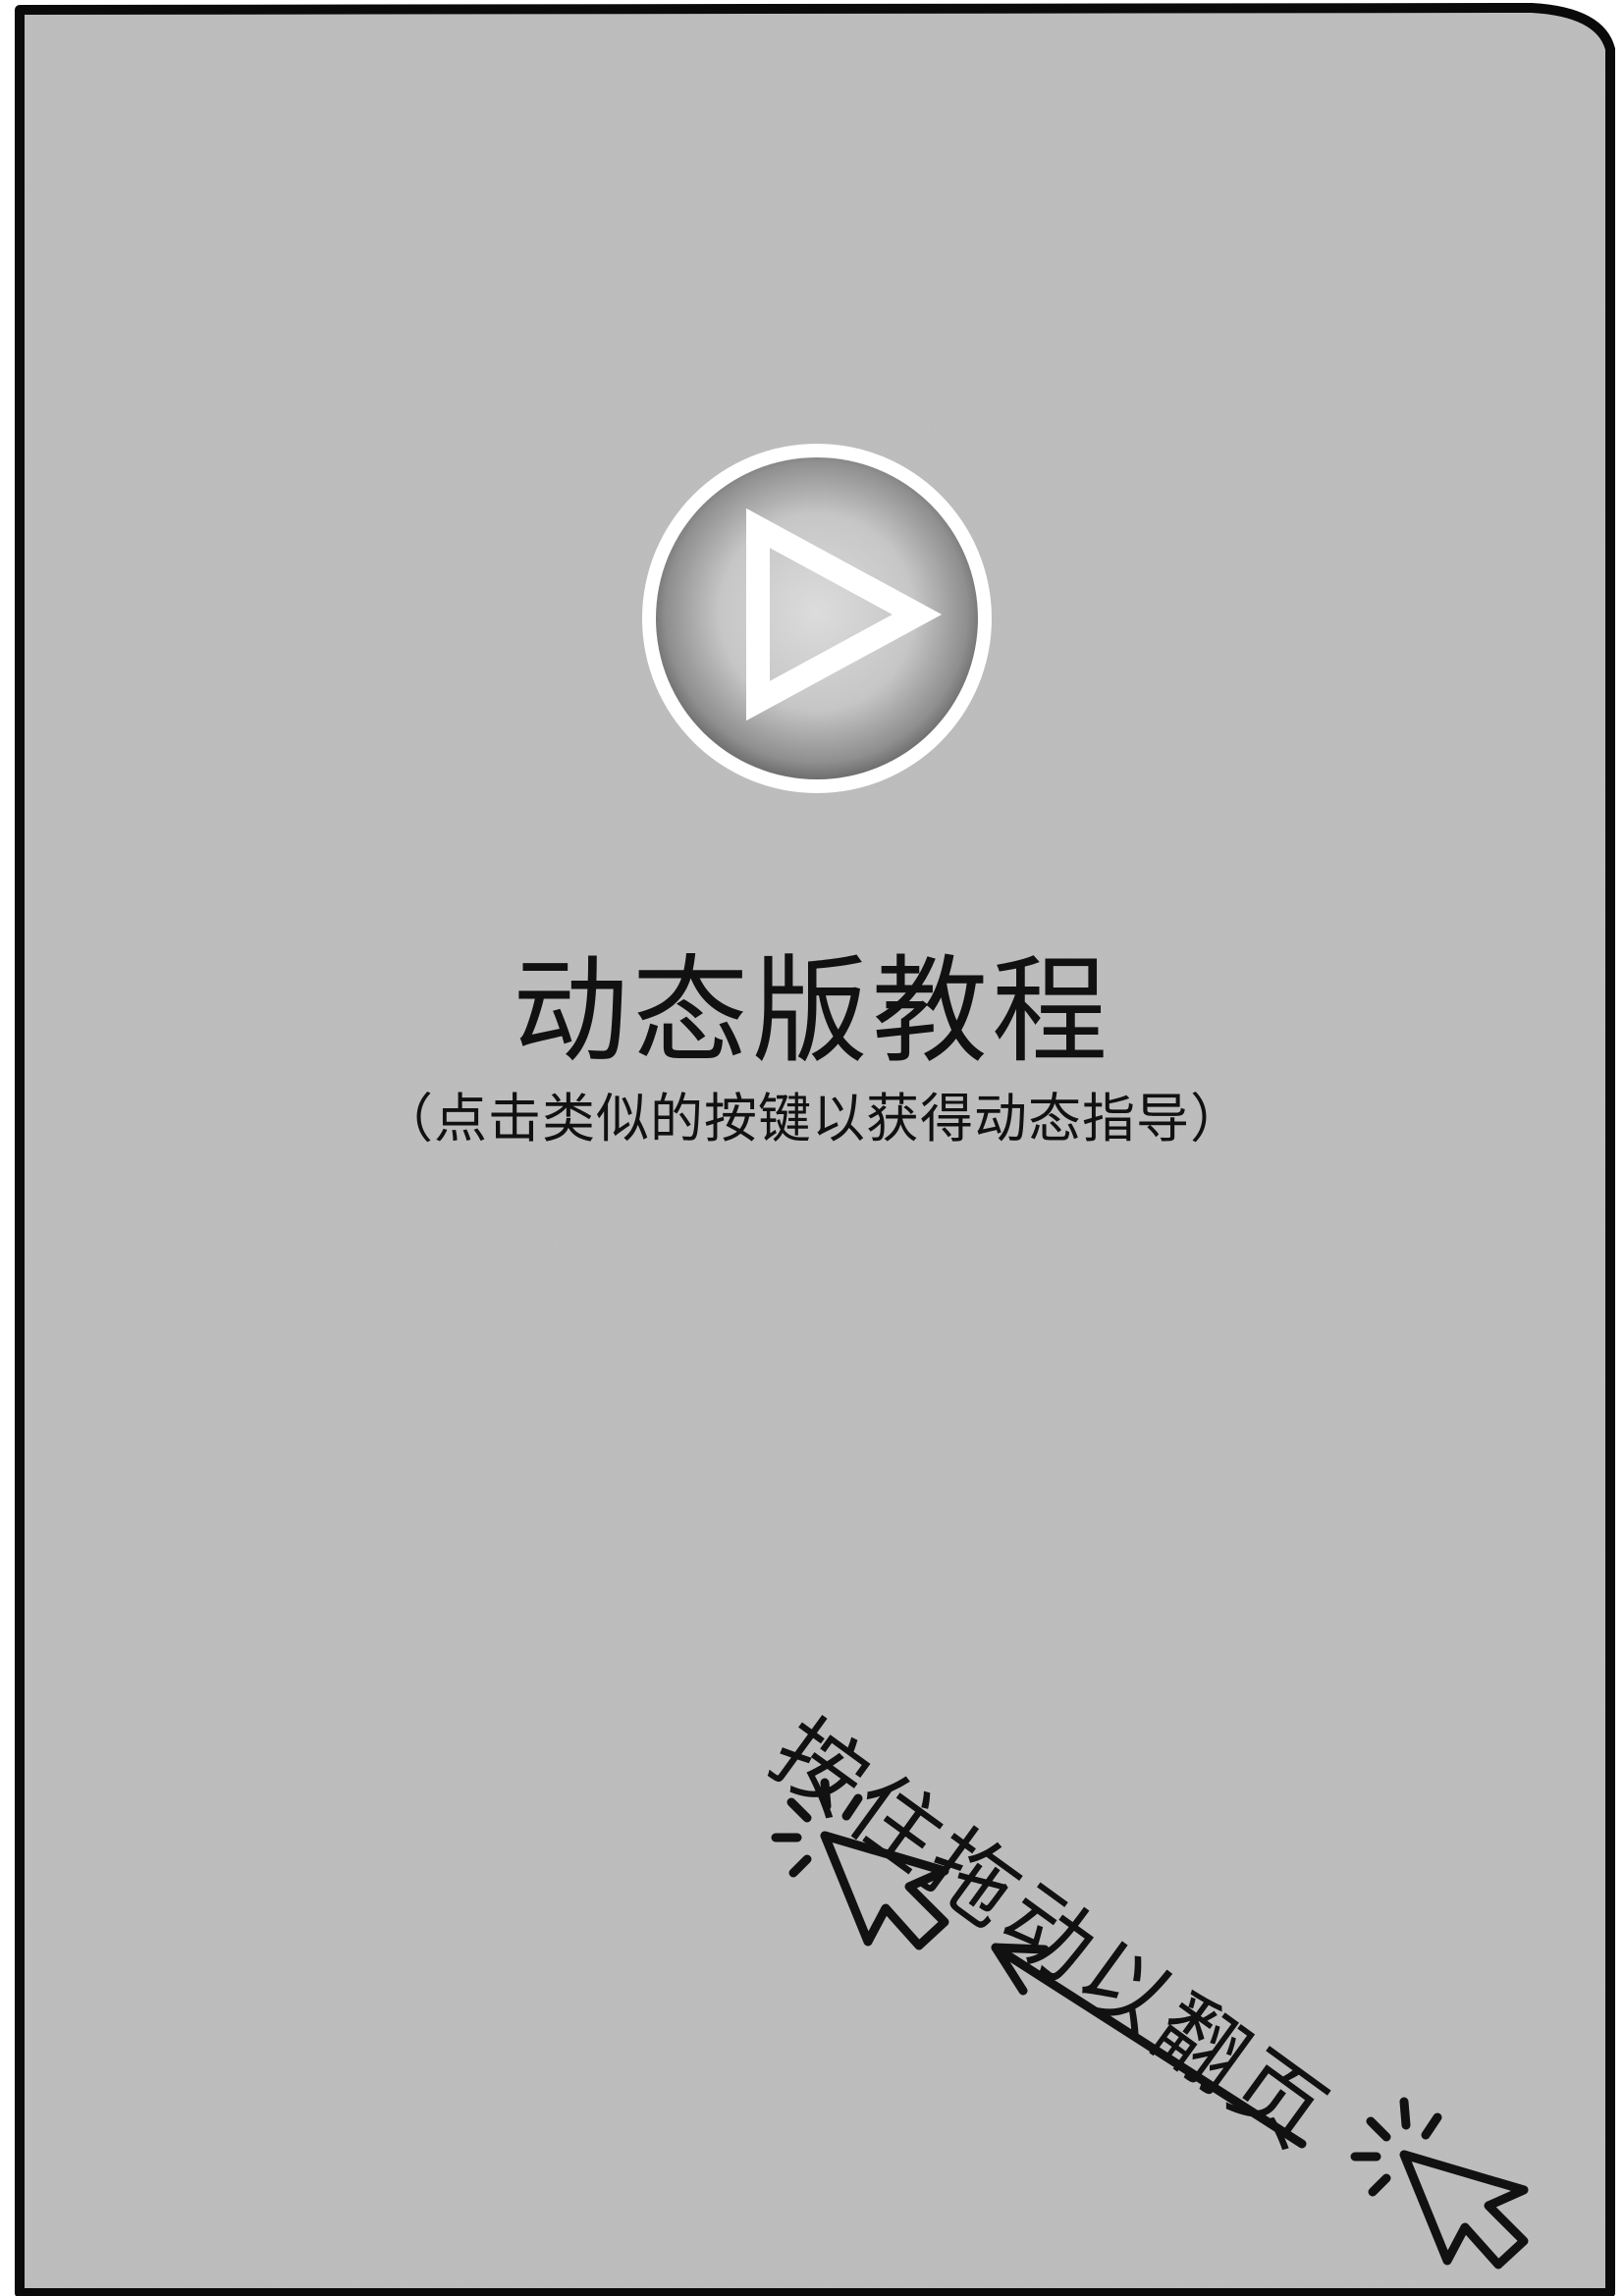  I want to click on cursor-click-icon-end, so click(1439, 2183).